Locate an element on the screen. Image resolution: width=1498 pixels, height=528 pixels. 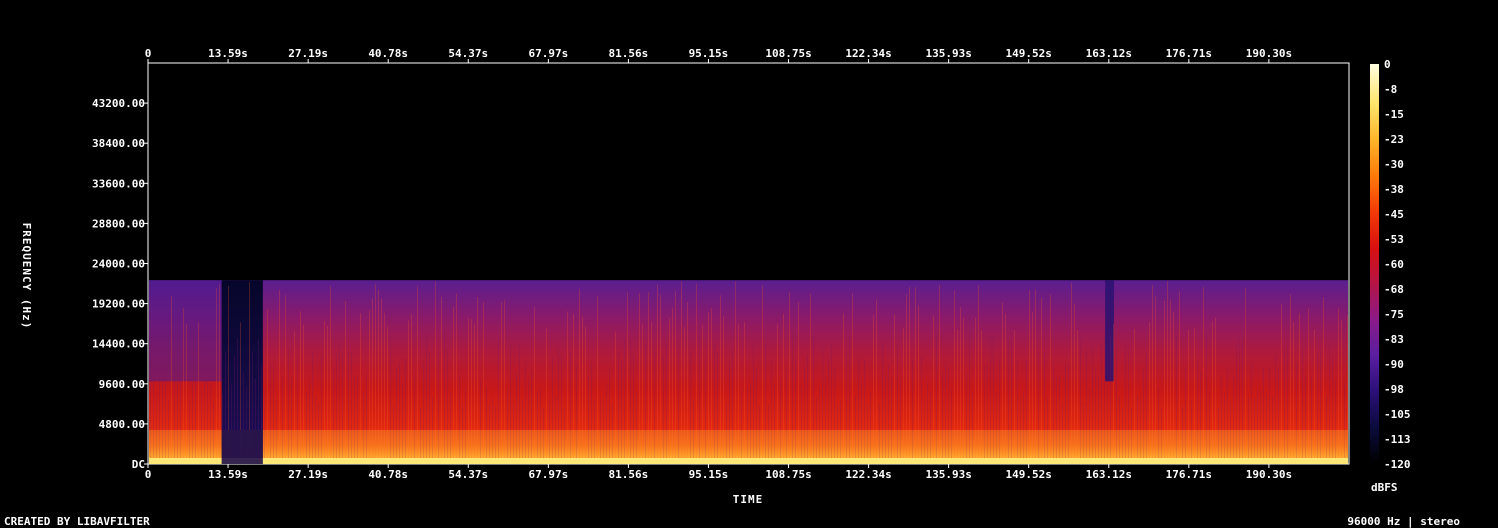
y-tick-label: 24000.00 is located at coordinates (118, 264).